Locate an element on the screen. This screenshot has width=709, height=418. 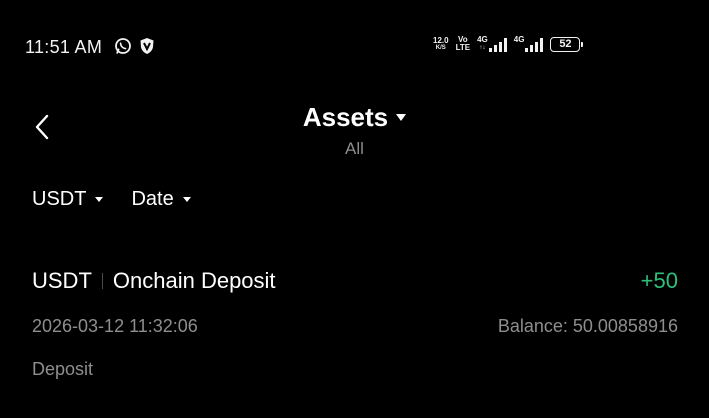
transaction-asset: USDT is located at coordinates (62, 280).